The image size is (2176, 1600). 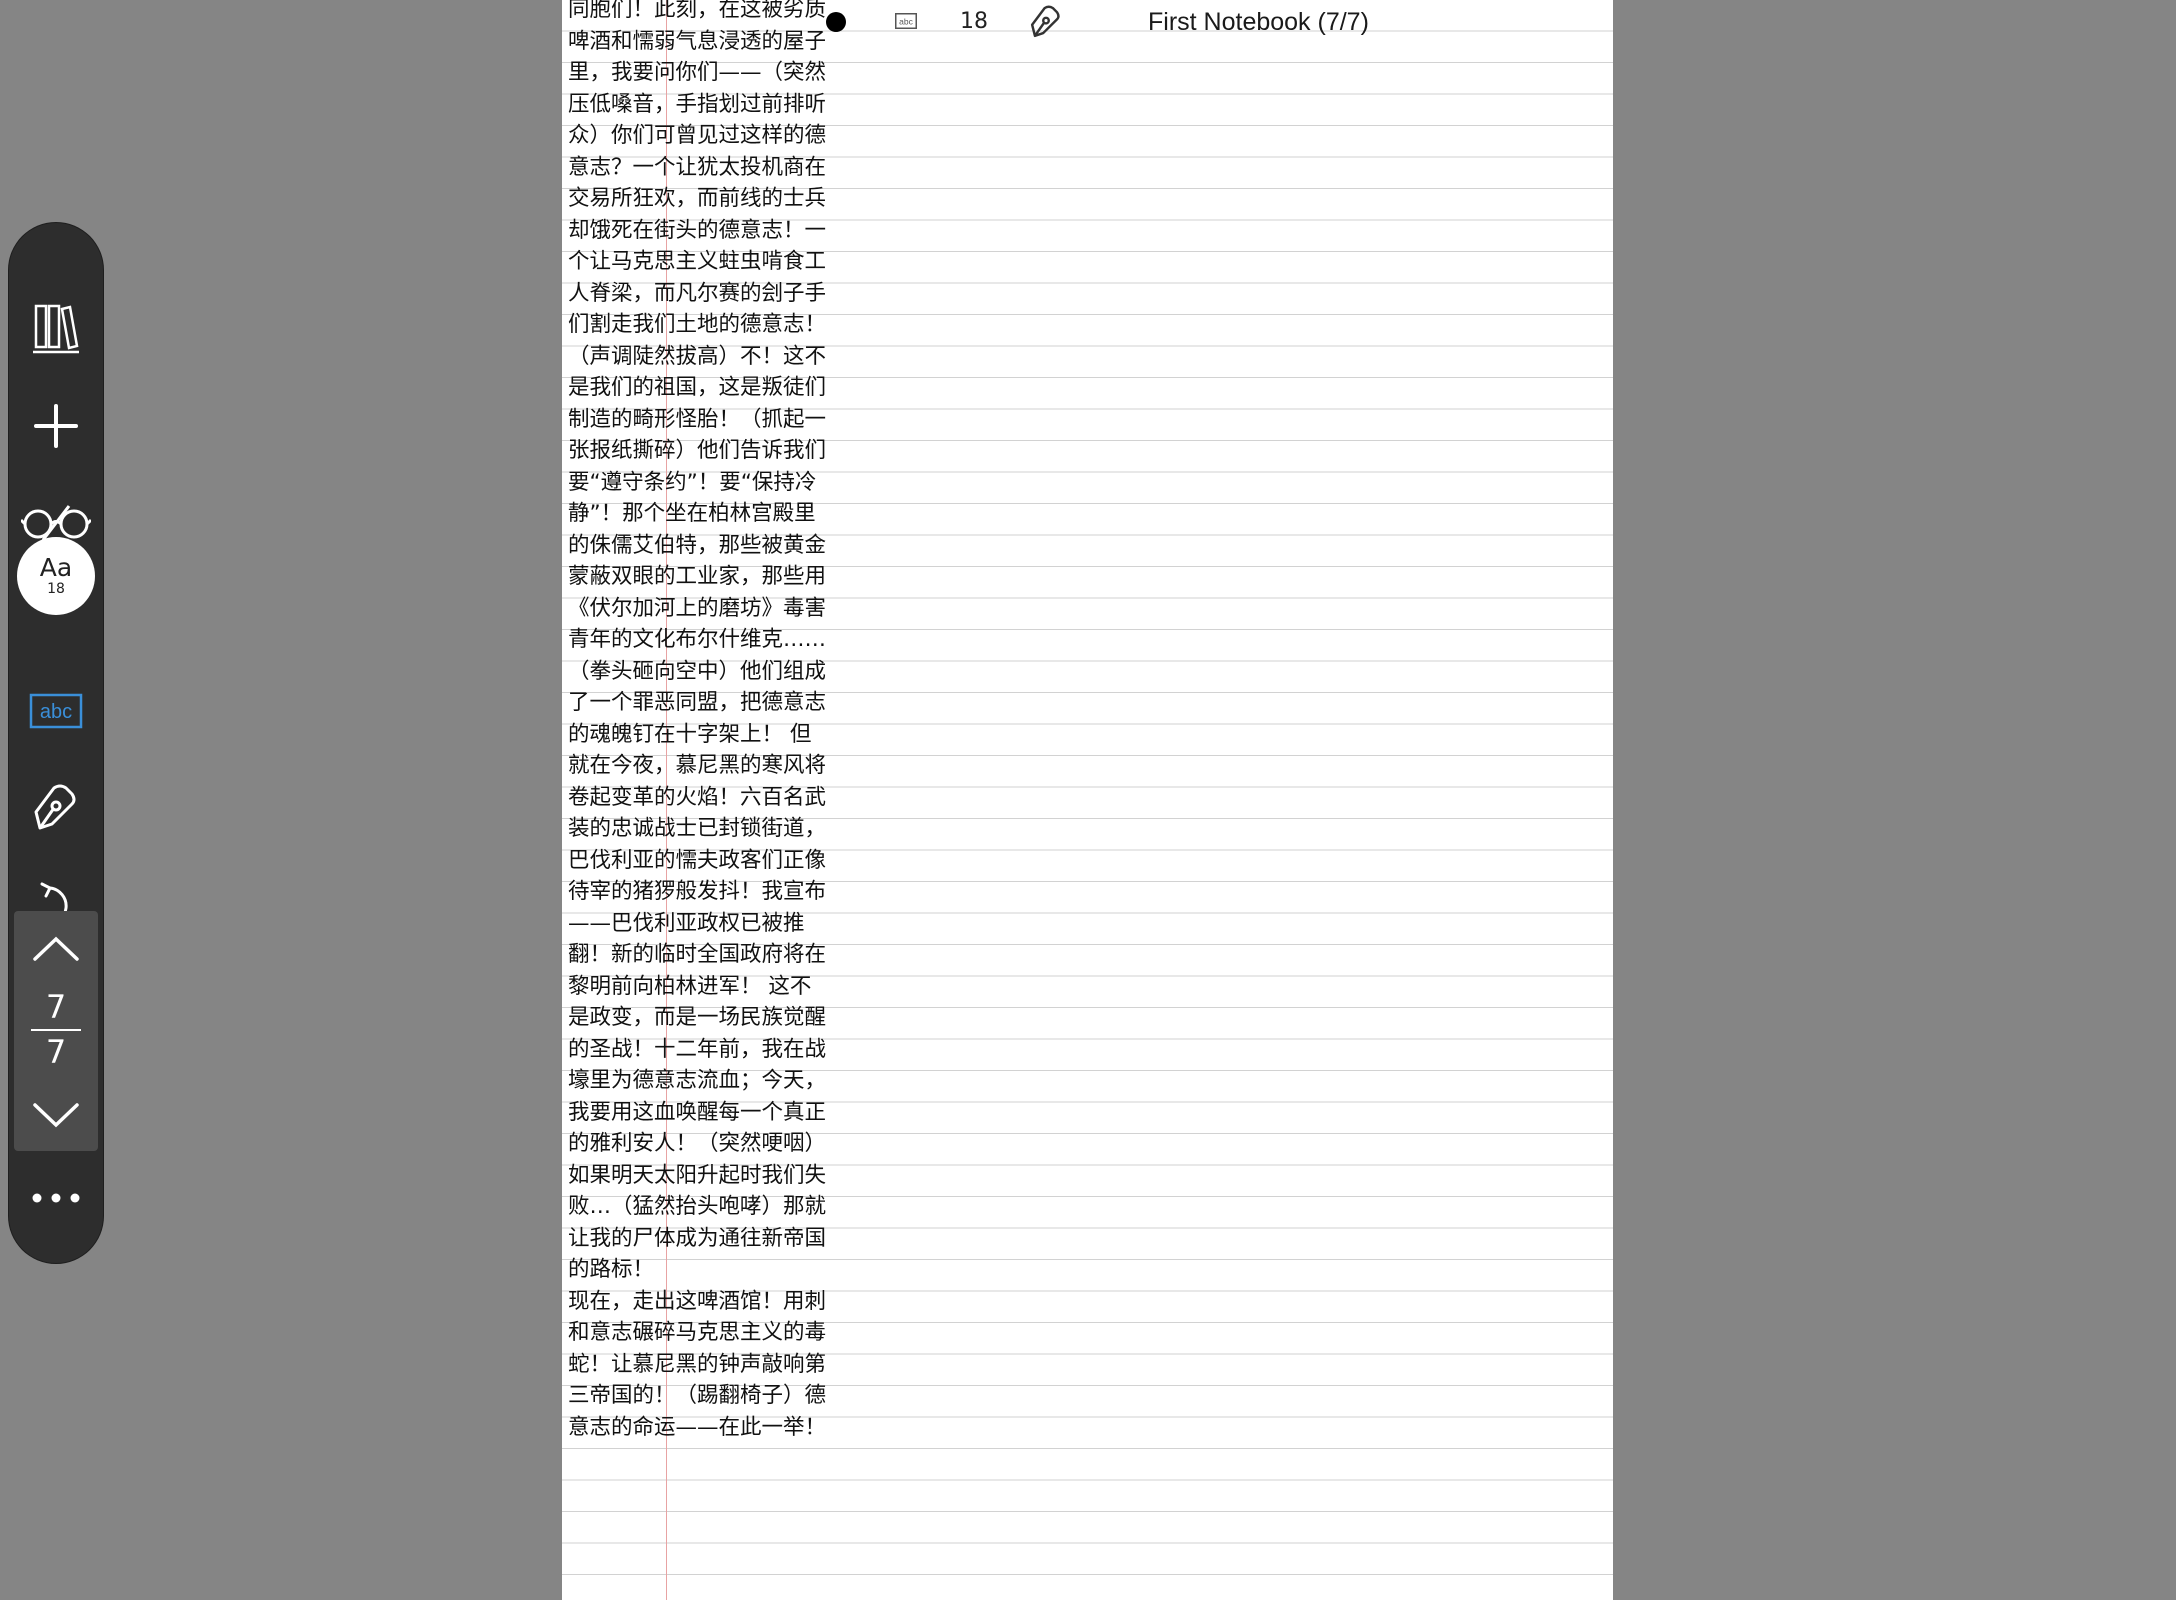 I want to click on total-page-count: 7, so click(x=56, y=1052).